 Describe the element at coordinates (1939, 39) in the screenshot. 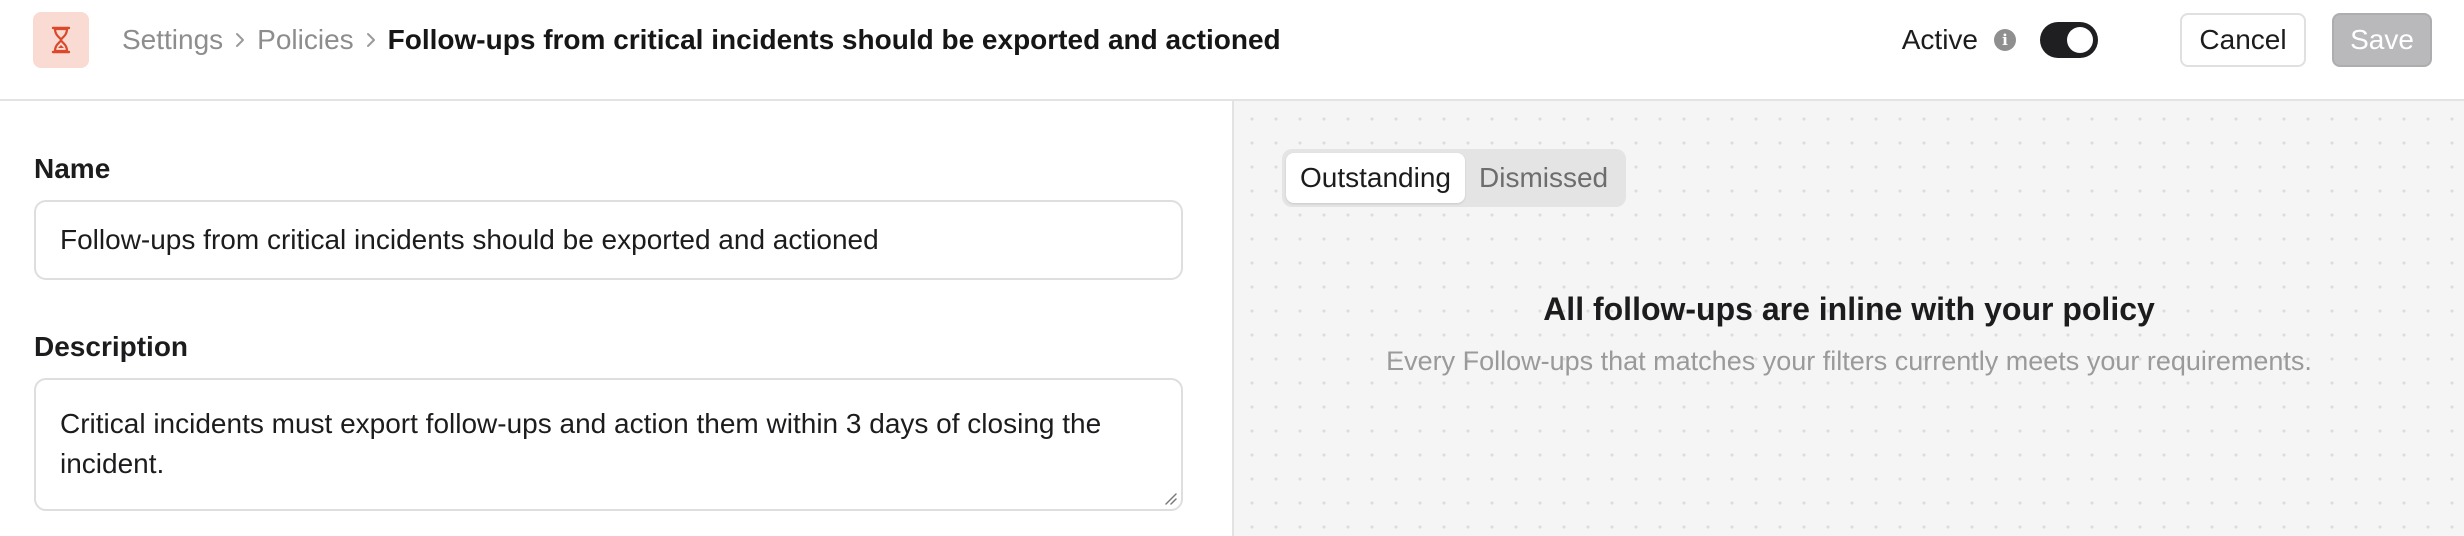

I see `active-label: Active` at that location.